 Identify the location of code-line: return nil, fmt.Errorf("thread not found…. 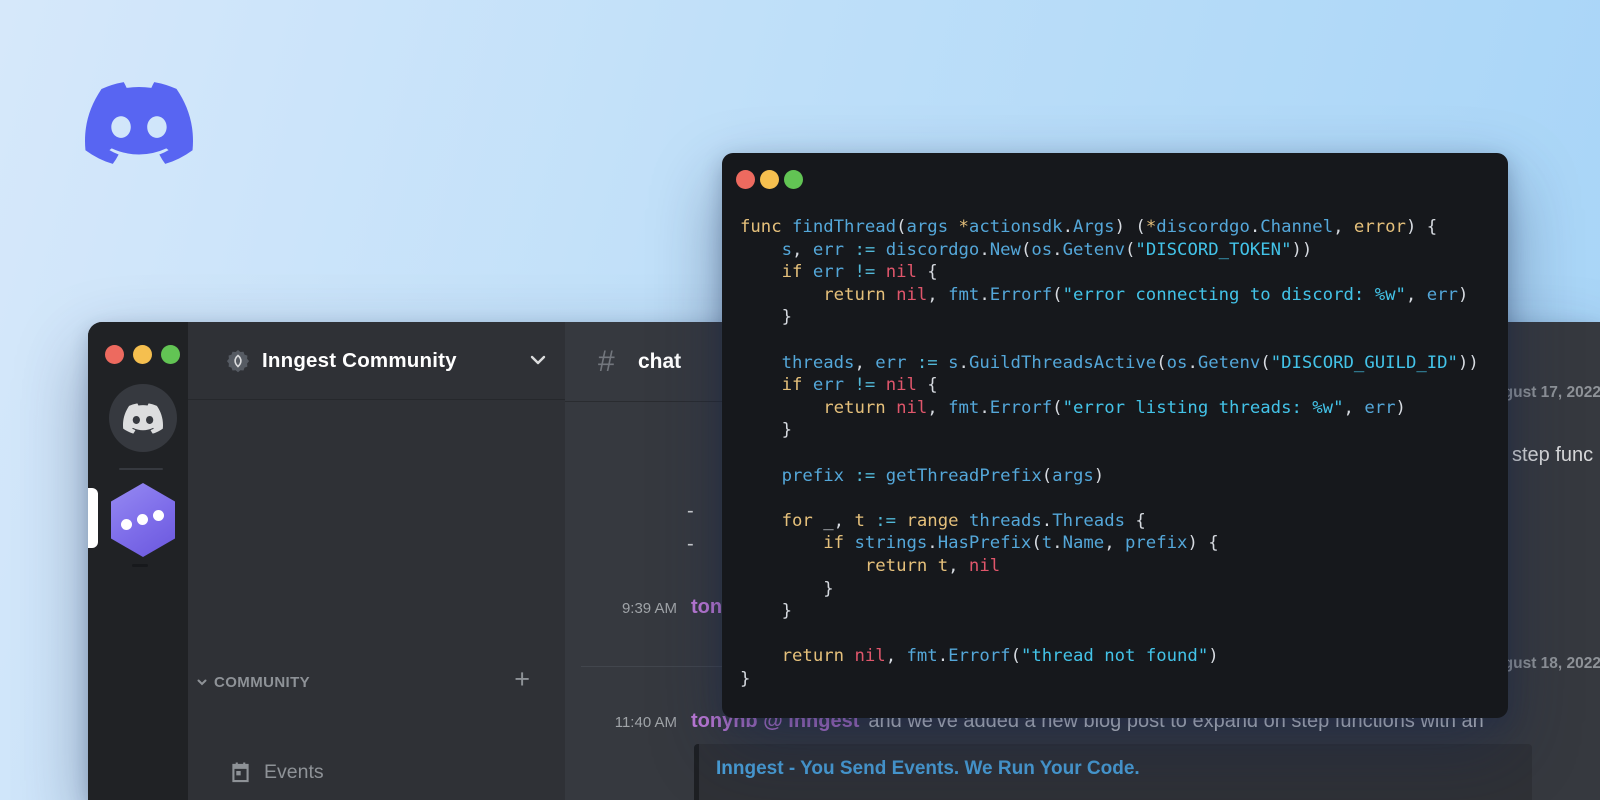
(1000, 656).